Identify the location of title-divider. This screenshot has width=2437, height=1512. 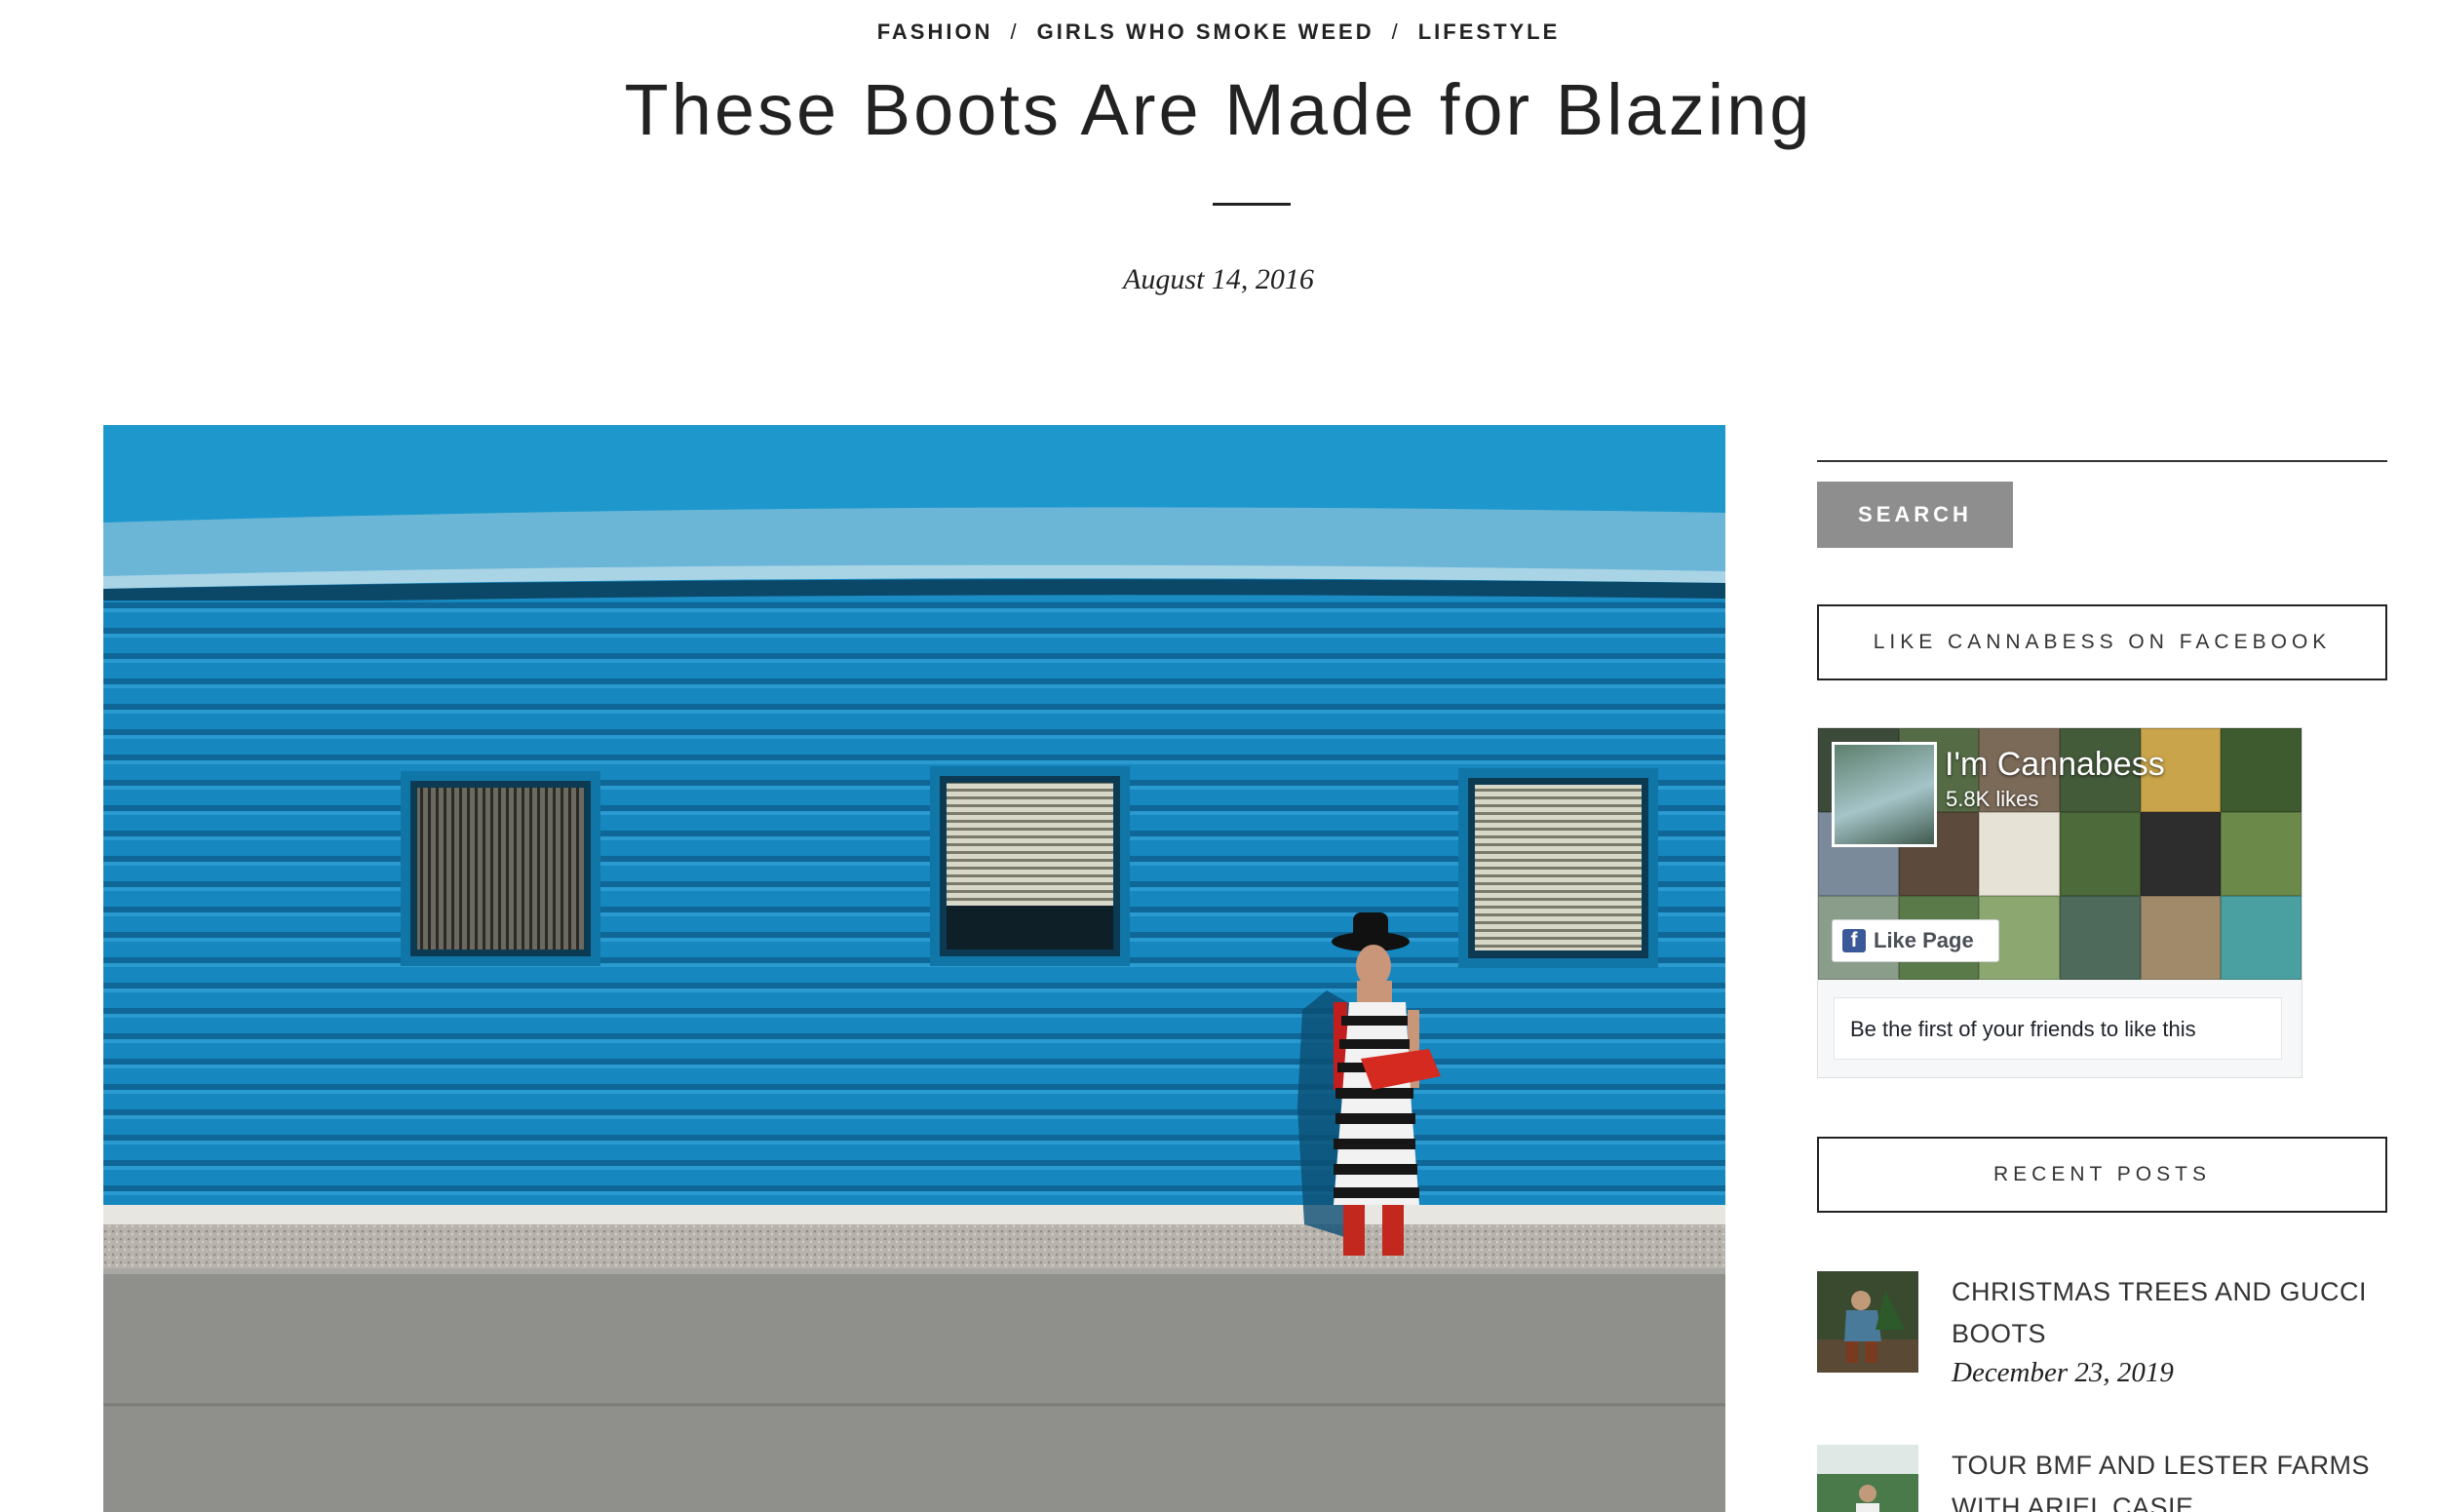
(1252, 204).